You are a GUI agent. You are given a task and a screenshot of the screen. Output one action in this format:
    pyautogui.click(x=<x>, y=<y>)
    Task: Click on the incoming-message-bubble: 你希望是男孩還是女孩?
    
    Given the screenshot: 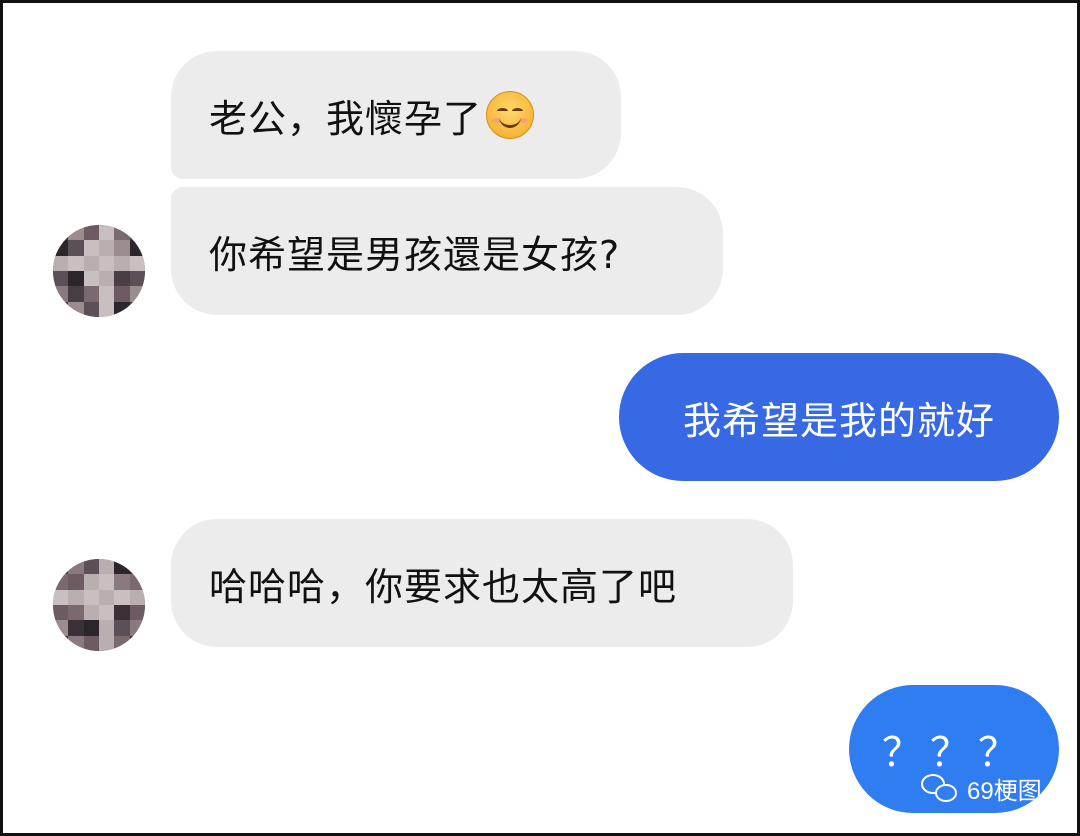 What is the action you would take?
    pyautogui.click(x=447, y=251)
    